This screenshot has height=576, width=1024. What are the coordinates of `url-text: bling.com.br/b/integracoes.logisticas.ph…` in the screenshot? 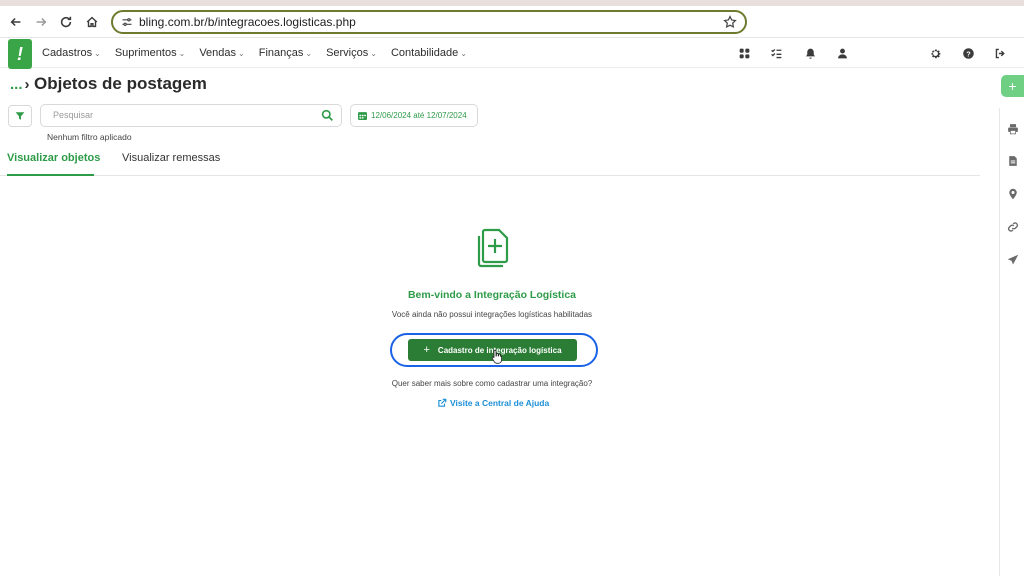 It's located at (247, 22).